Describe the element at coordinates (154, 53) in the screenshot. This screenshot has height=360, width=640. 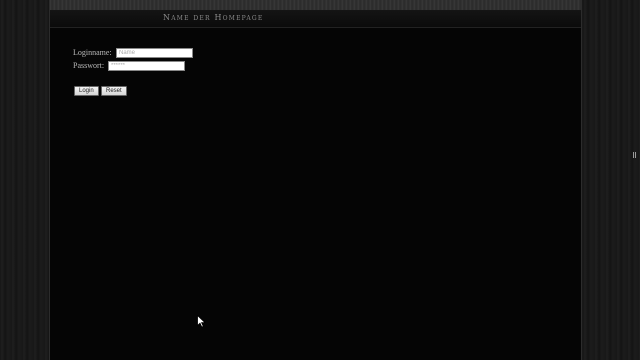
I see `username-input` at that location.